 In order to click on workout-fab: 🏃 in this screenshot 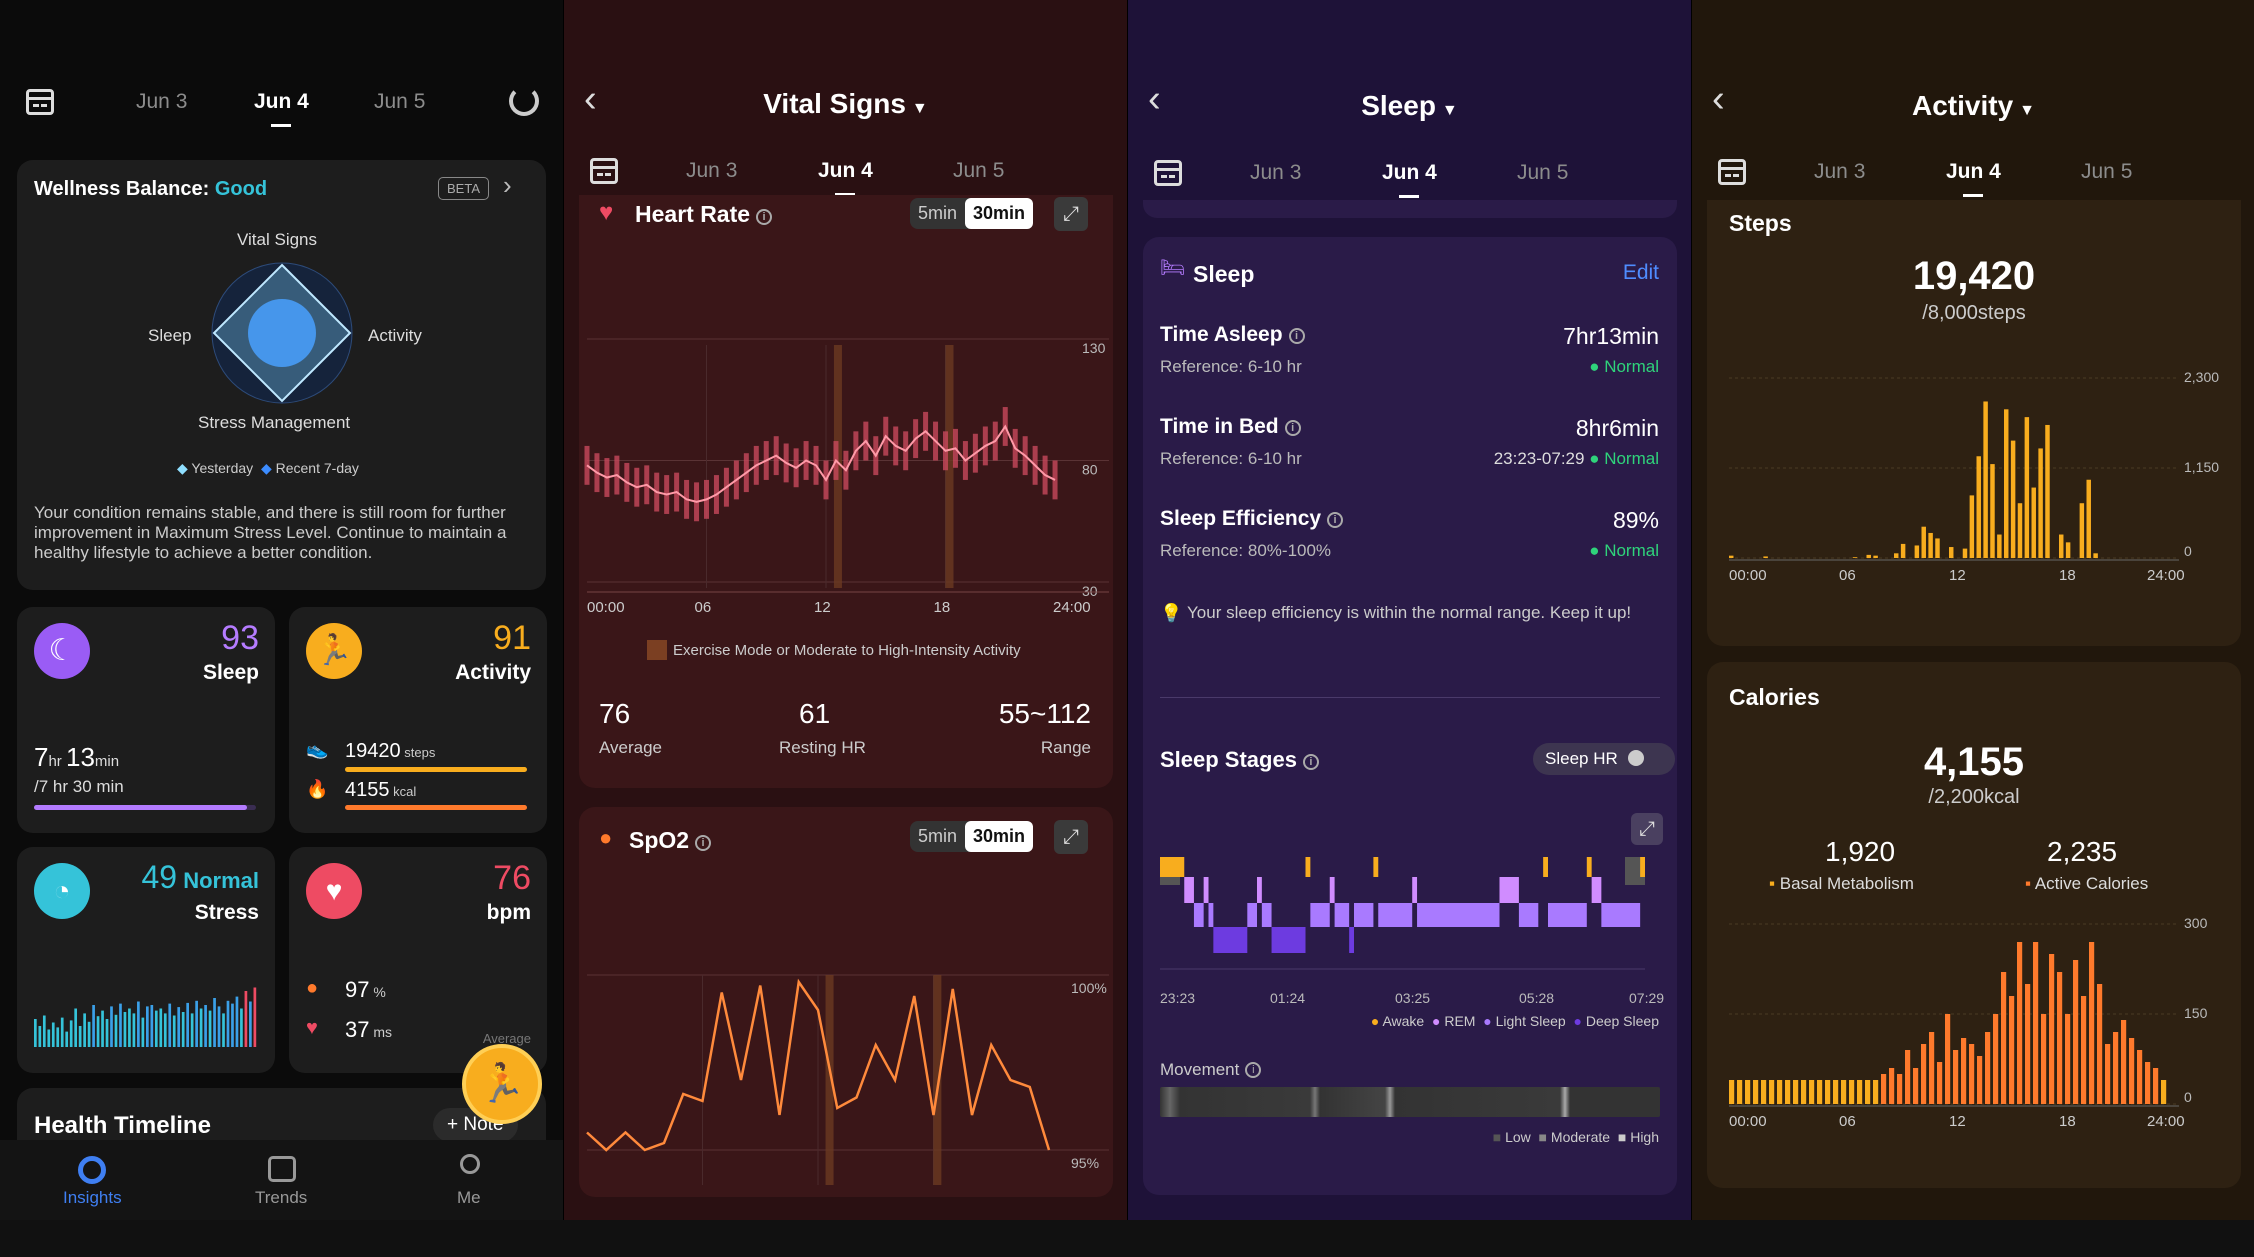, I will do `click(502, 1084)`.